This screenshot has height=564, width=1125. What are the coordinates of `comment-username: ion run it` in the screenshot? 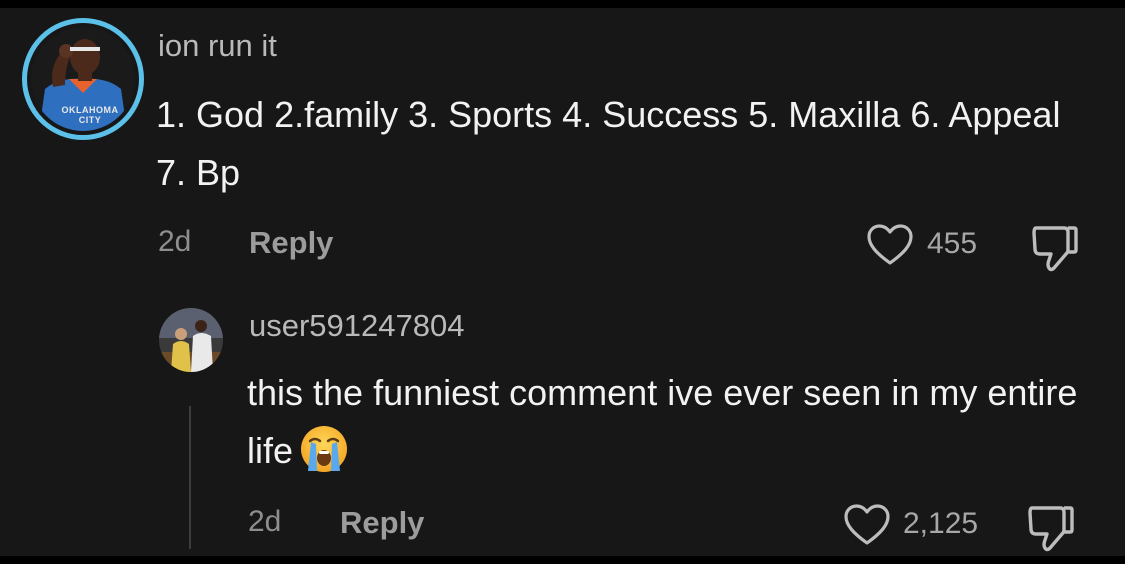 It's located at (217, 46).